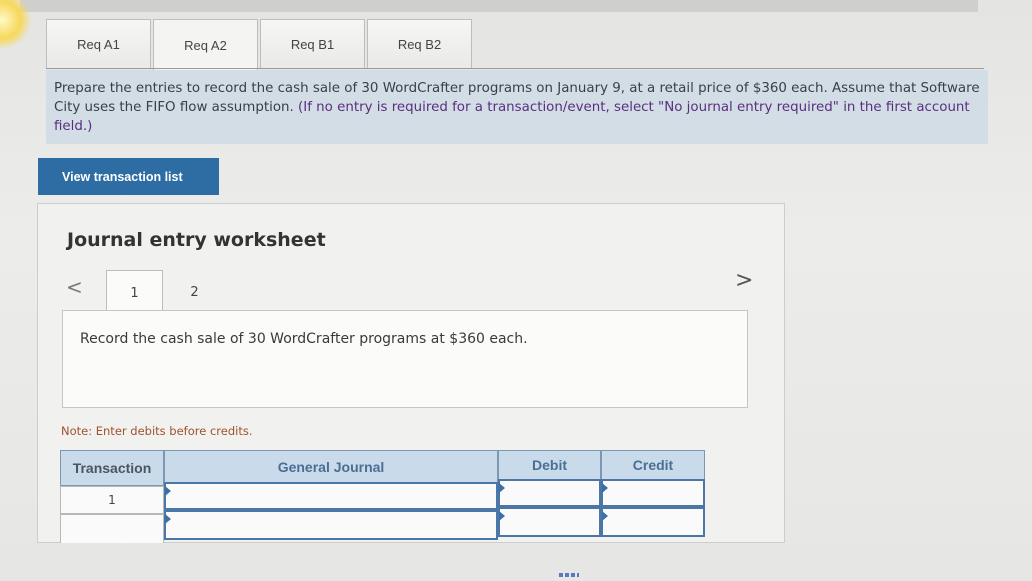  I want to click on header-transaction: Transaction, so click(112, 468).